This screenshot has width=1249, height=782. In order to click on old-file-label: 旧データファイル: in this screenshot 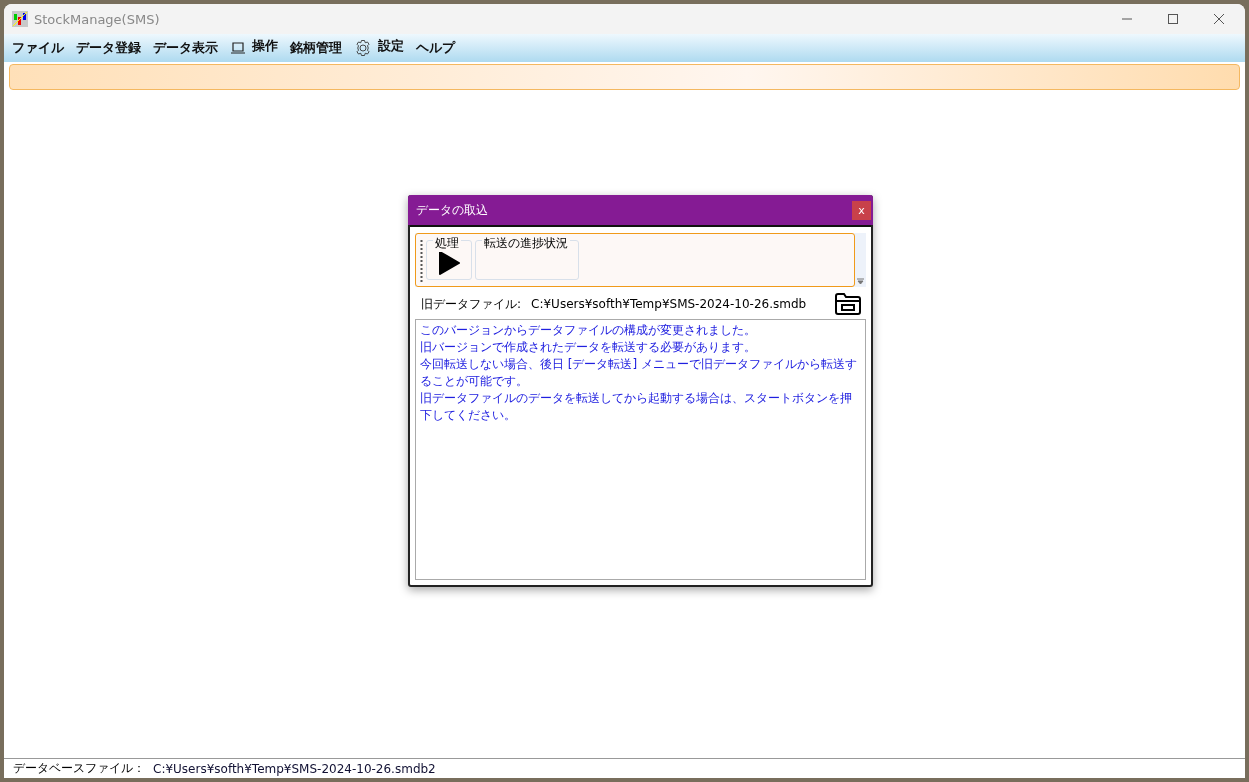, I will do `click(471, 304)`.